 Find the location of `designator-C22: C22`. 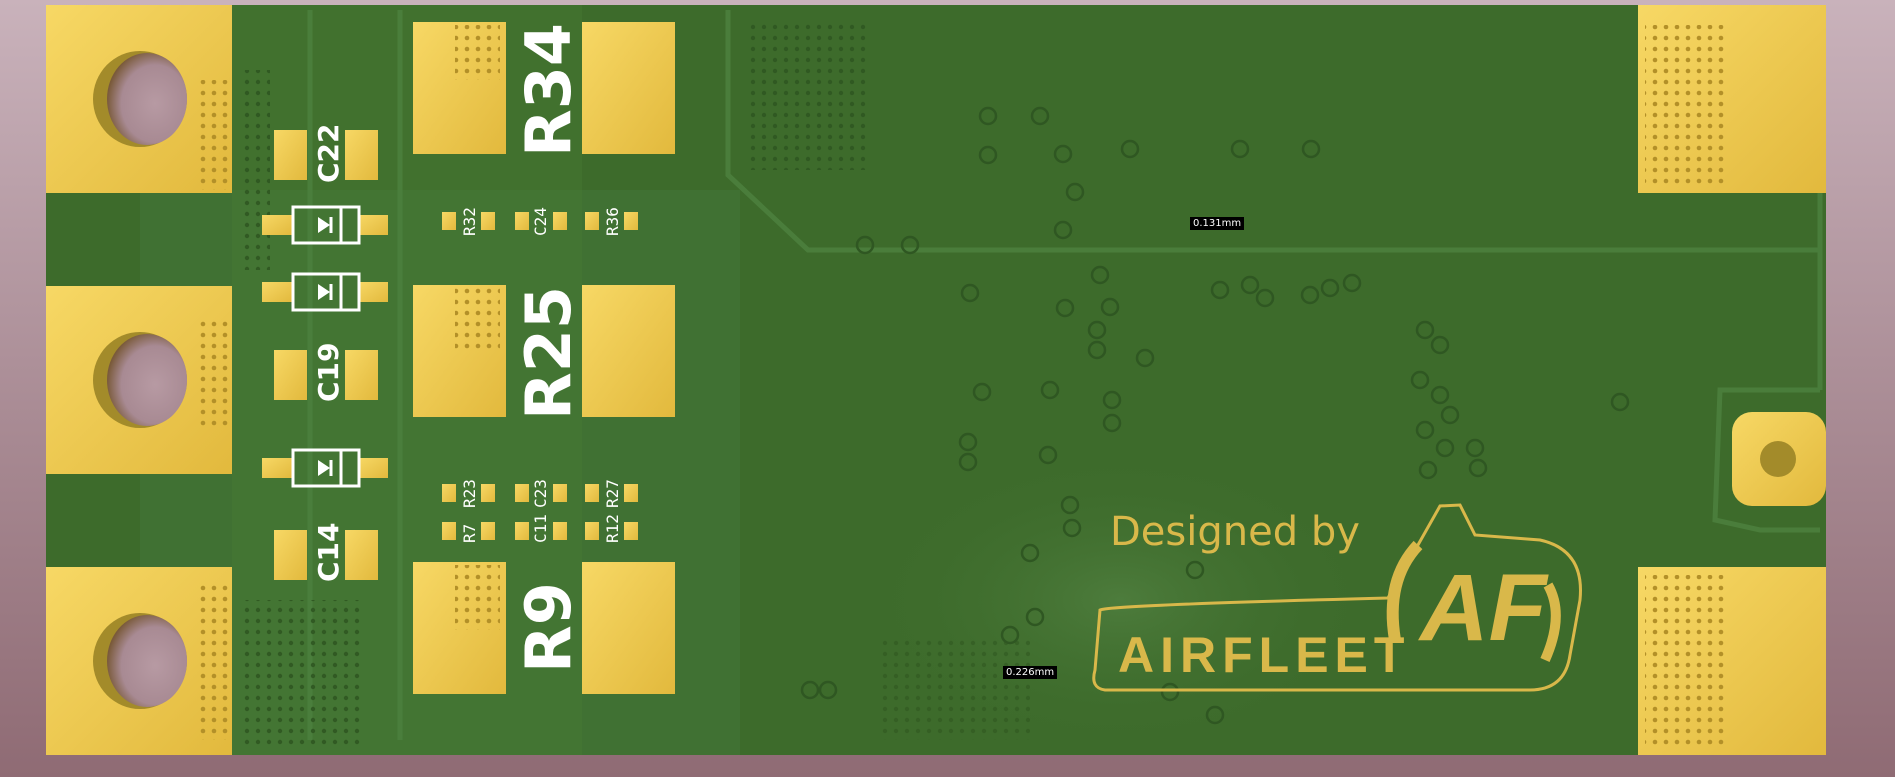

designator-C22: C22 is located at coordinates (328, 153).